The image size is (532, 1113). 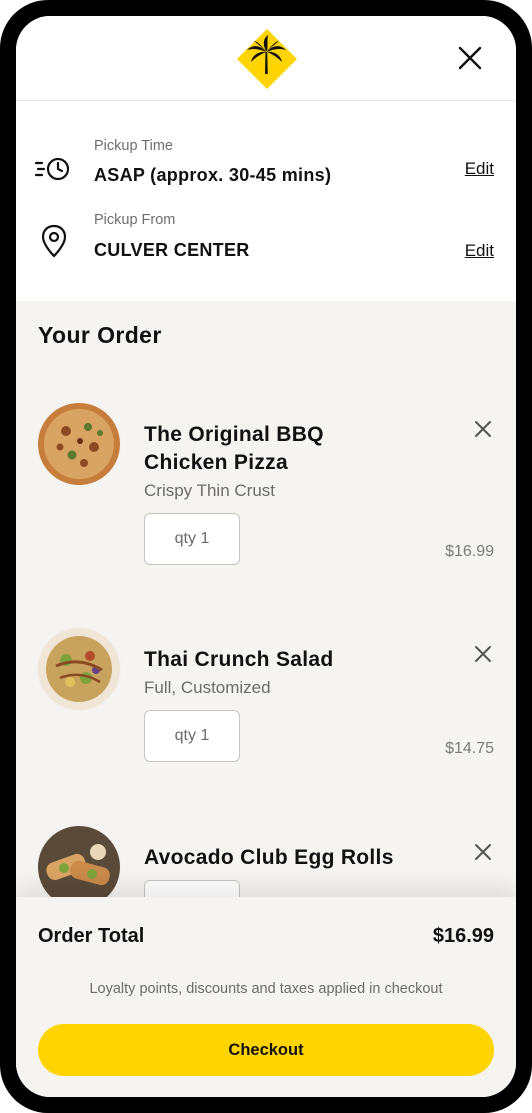 What do you see at coordinates (469, 748) in the screenshot?
I see `item-price: $14.75` at bounding box center [469, 748].